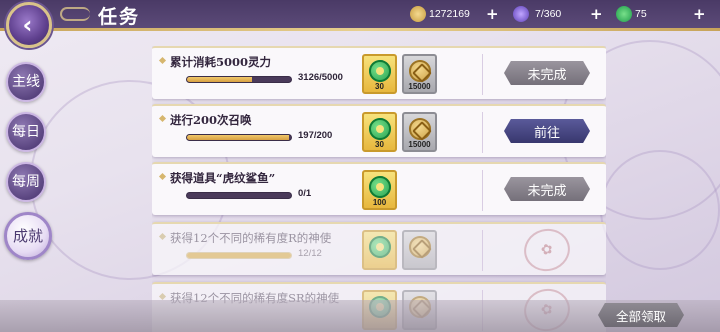  I want to click on progress-text: 197/200, so click(315, 135).